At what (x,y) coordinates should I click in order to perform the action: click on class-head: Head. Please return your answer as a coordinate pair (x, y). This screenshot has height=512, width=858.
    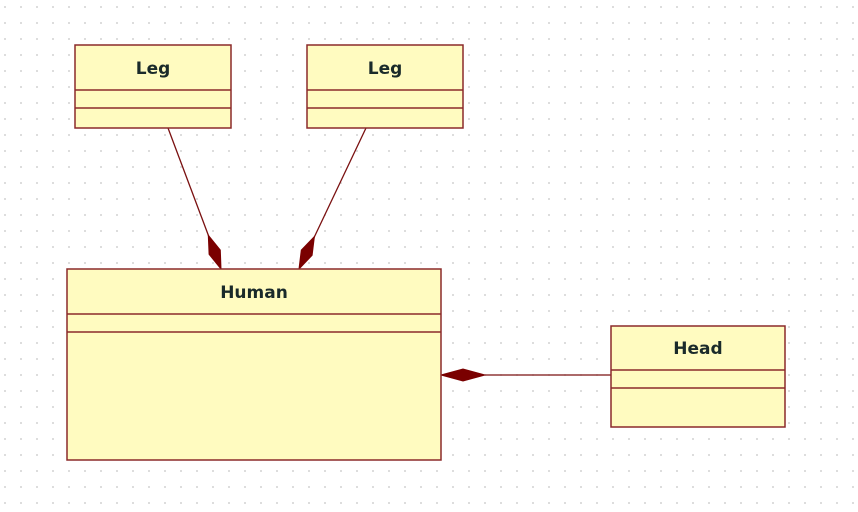
    Looking at the image, I should click on (698, 376).